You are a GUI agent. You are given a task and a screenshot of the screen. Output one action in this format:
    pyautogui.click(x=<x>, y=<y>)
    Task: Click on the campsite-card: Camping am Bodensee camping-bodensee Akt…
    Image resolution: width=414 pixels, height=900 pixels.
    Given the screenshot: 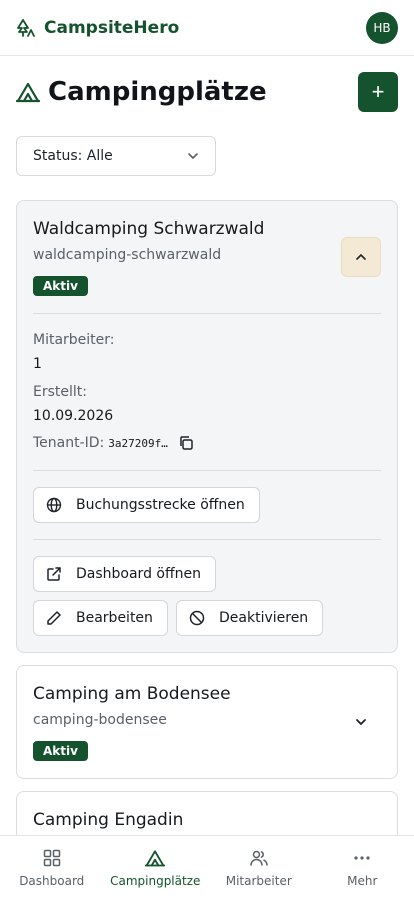 What is the action you would take?
    pyautogui.click(x=207, y=722)
    